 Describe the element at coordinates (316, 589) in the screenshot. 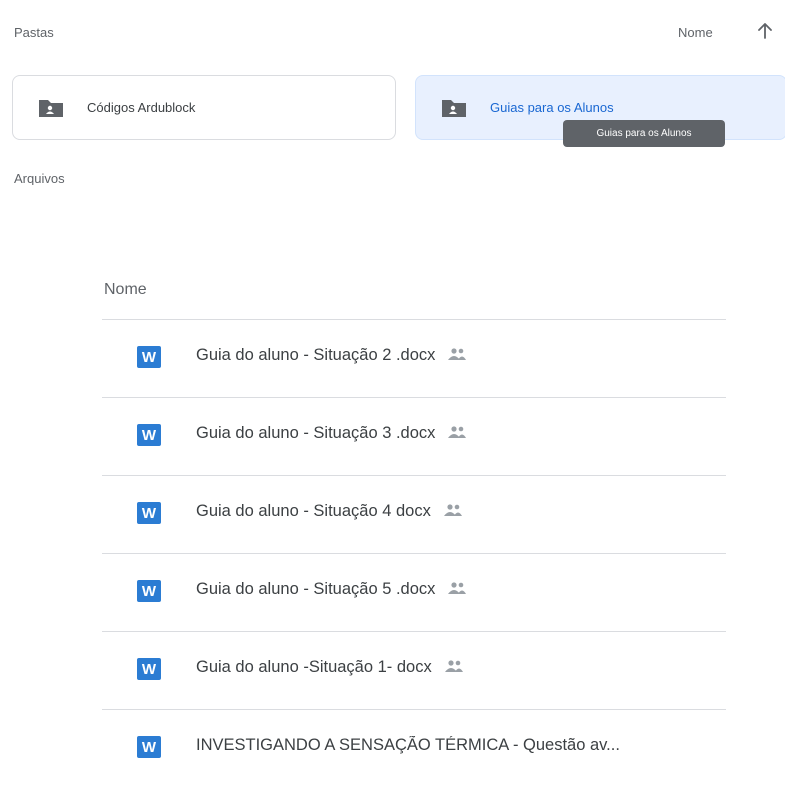

I see `file-name-text: Guia do aluno - Situação 5 .docx` at that location.